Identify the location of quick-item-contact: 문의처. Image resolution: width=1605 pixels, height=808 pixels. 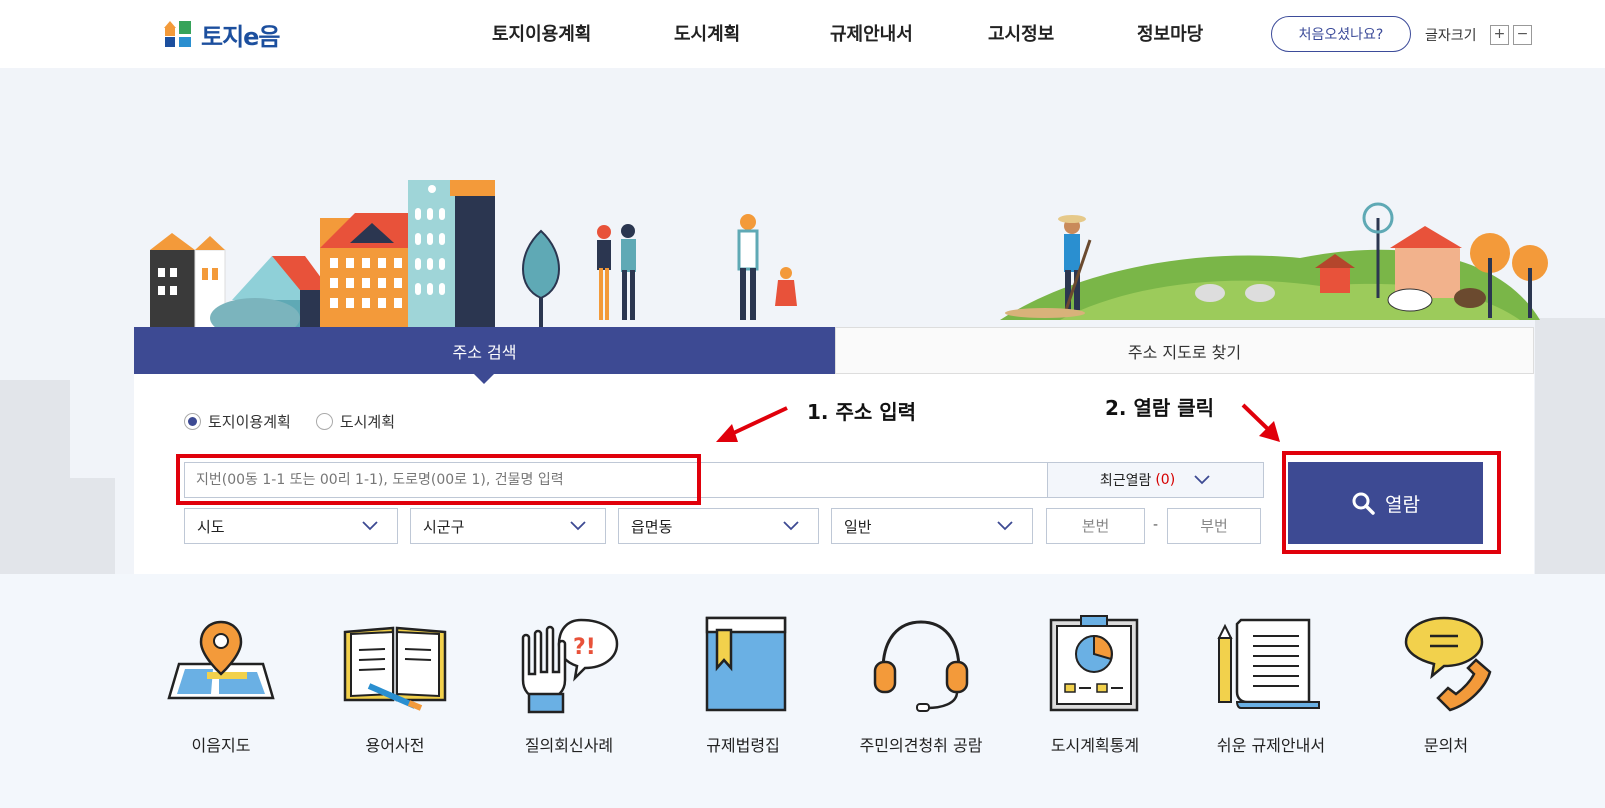
(1446, 685).